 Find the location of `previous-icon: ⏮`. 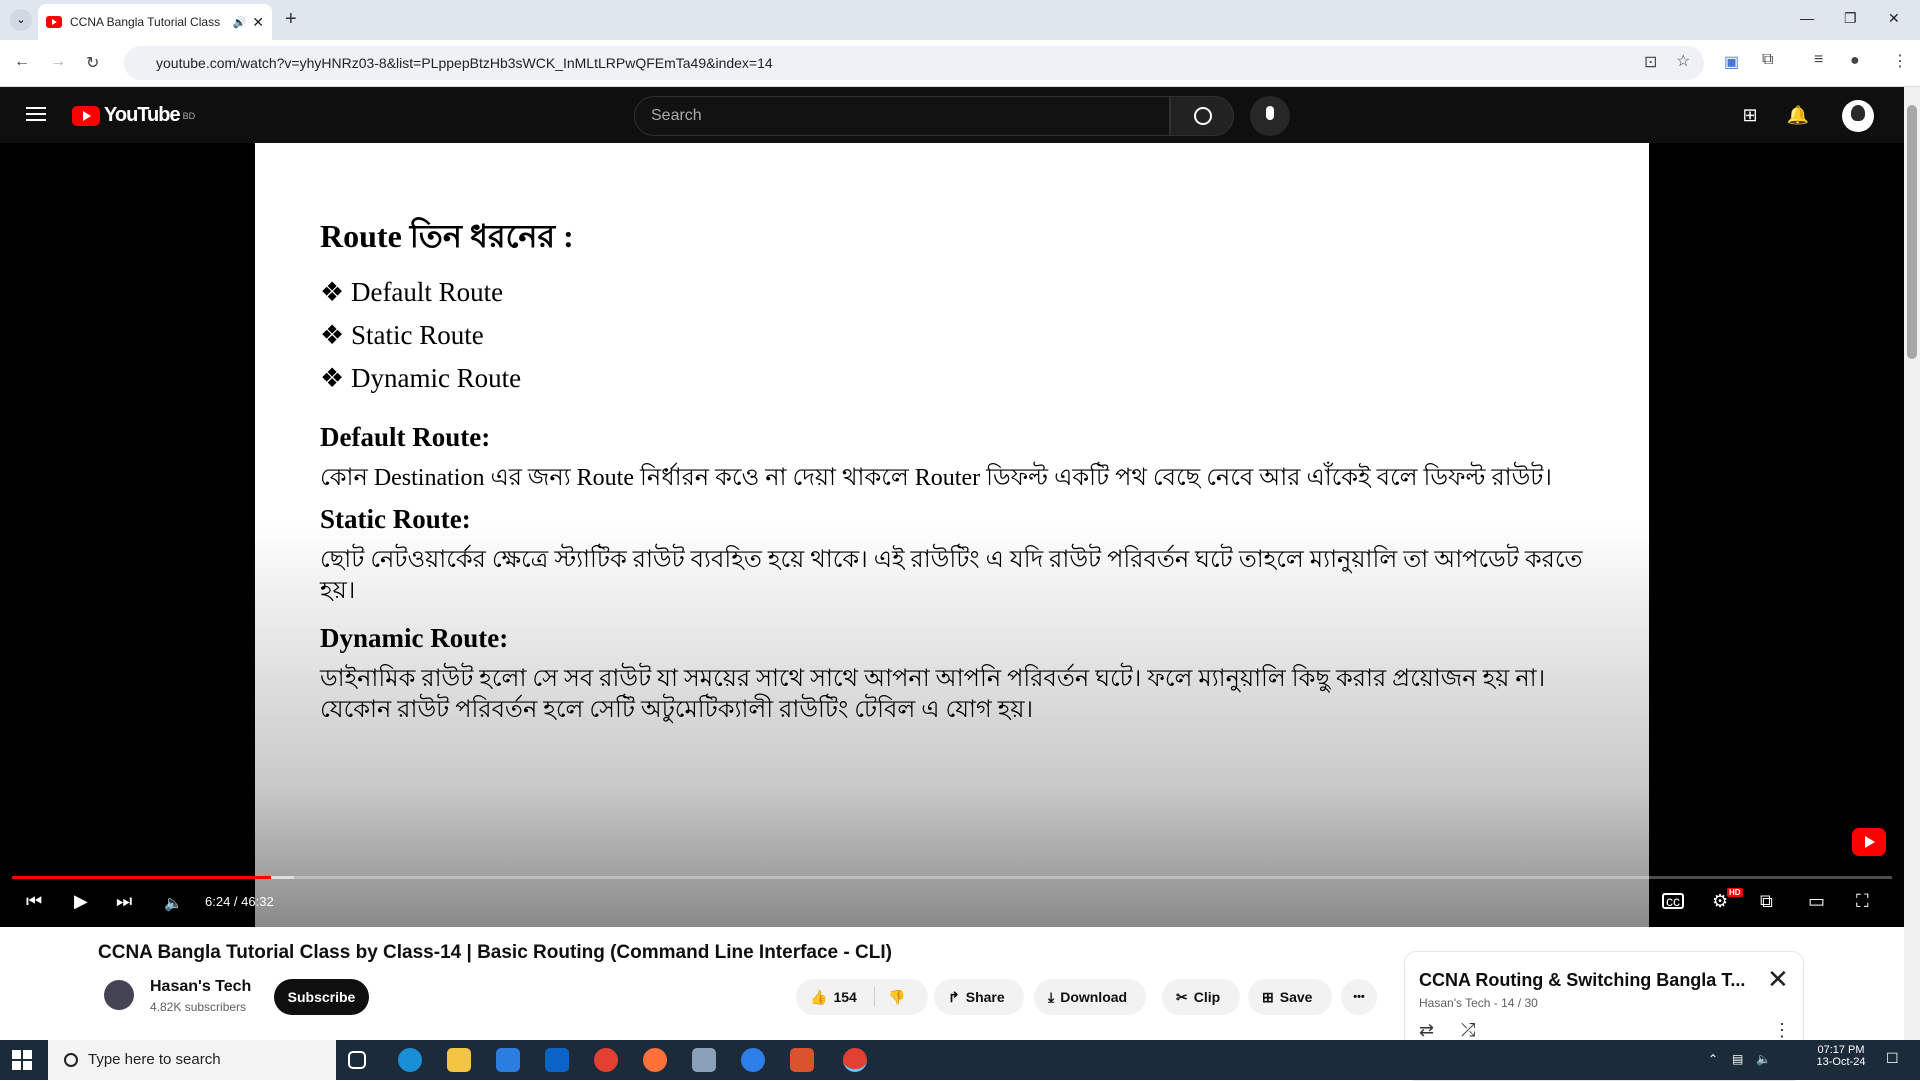

previous-icon: ⏮ is located at coordinates (34, 903).